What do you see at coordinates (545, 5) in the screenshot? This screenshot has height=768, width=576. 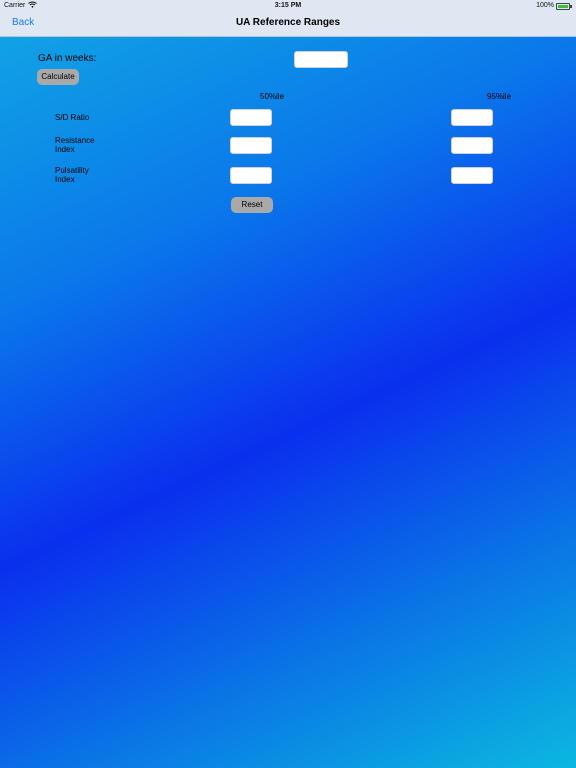 I see `battery-percent: 100%` at bounding box center [545, 5].